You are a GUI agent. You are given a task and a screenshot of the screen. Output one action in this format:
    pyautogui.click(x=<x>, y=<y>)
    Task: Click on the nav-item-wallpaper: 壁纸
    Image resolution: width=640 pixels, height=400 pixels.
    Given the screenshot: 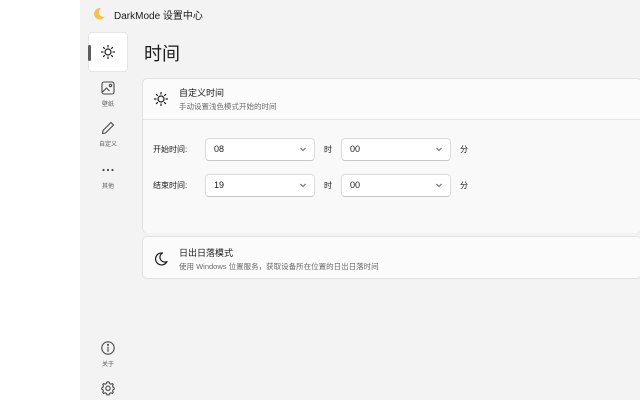 What is the action you would take?
    pyautogui.click(x=108, y=94)
    